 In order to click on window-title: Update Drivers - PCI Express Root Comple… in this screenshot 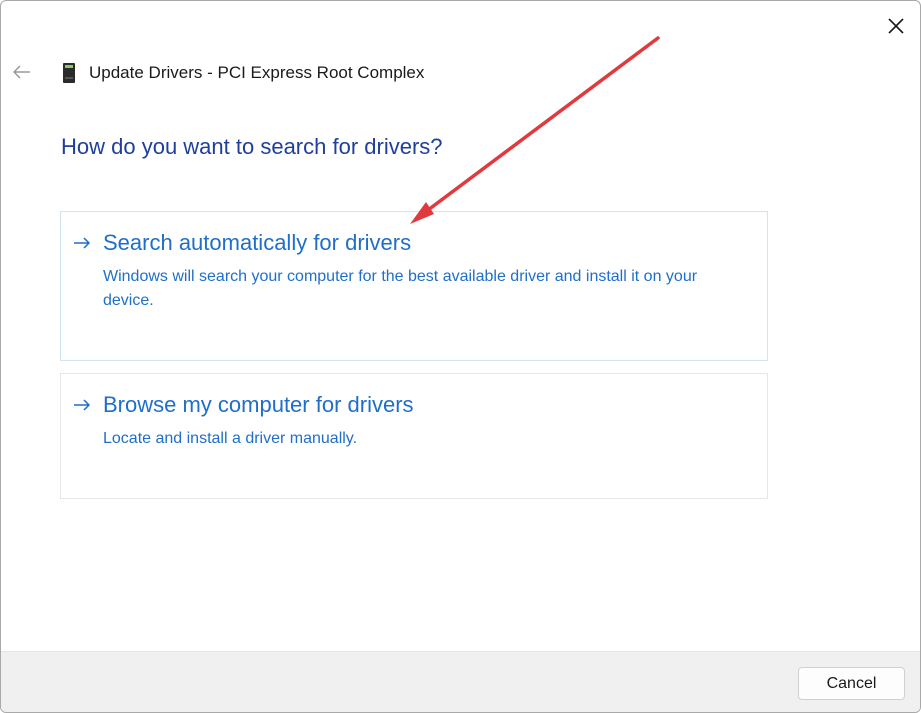, I will do `click(257, 72)`.